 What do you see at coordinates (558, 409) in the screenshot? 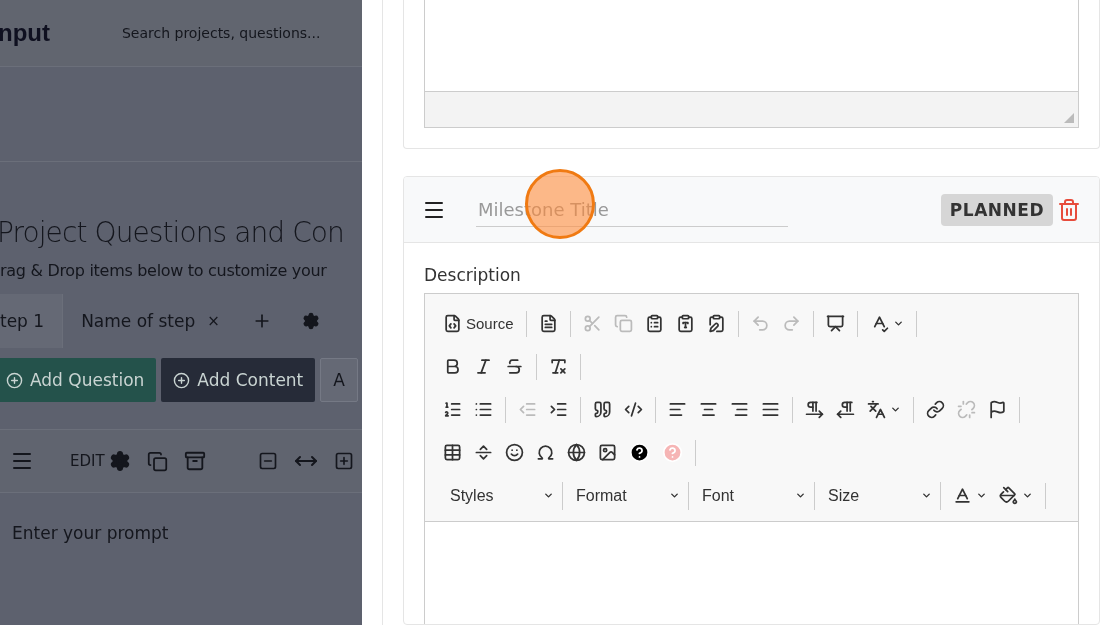
I see `indent-icon` at bounding box center [558, 409].